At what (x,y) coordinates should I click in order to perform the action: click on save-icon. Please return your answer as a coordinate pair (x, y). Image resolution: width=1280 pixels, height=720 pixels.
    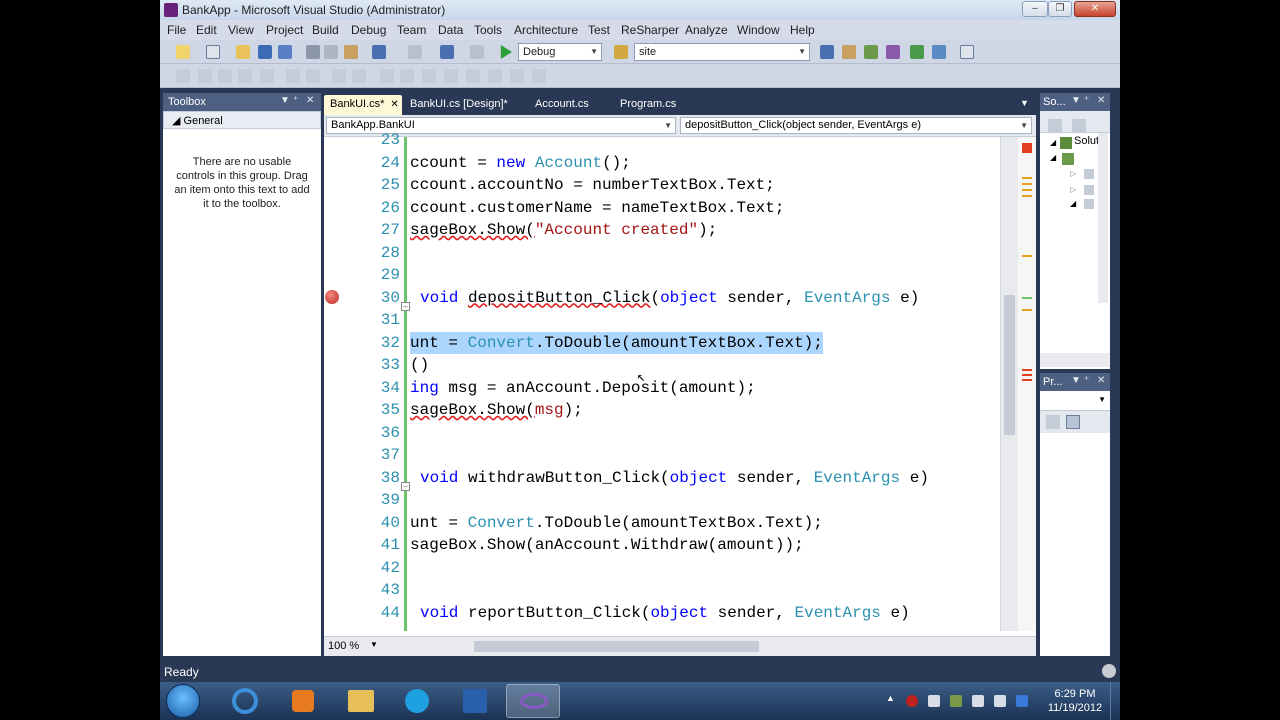
    Looking at the image, I should click on (265, 52).